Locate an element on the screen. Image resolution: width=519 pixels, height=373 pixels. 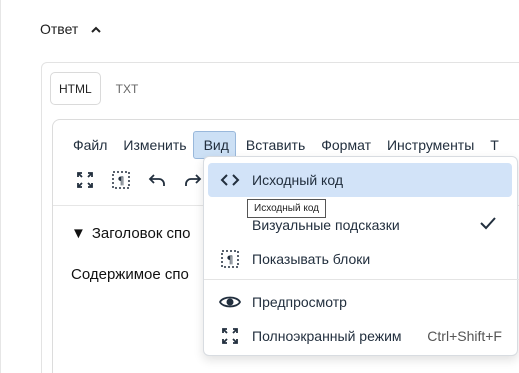
redo-icon is located at coordinates (193, 182).